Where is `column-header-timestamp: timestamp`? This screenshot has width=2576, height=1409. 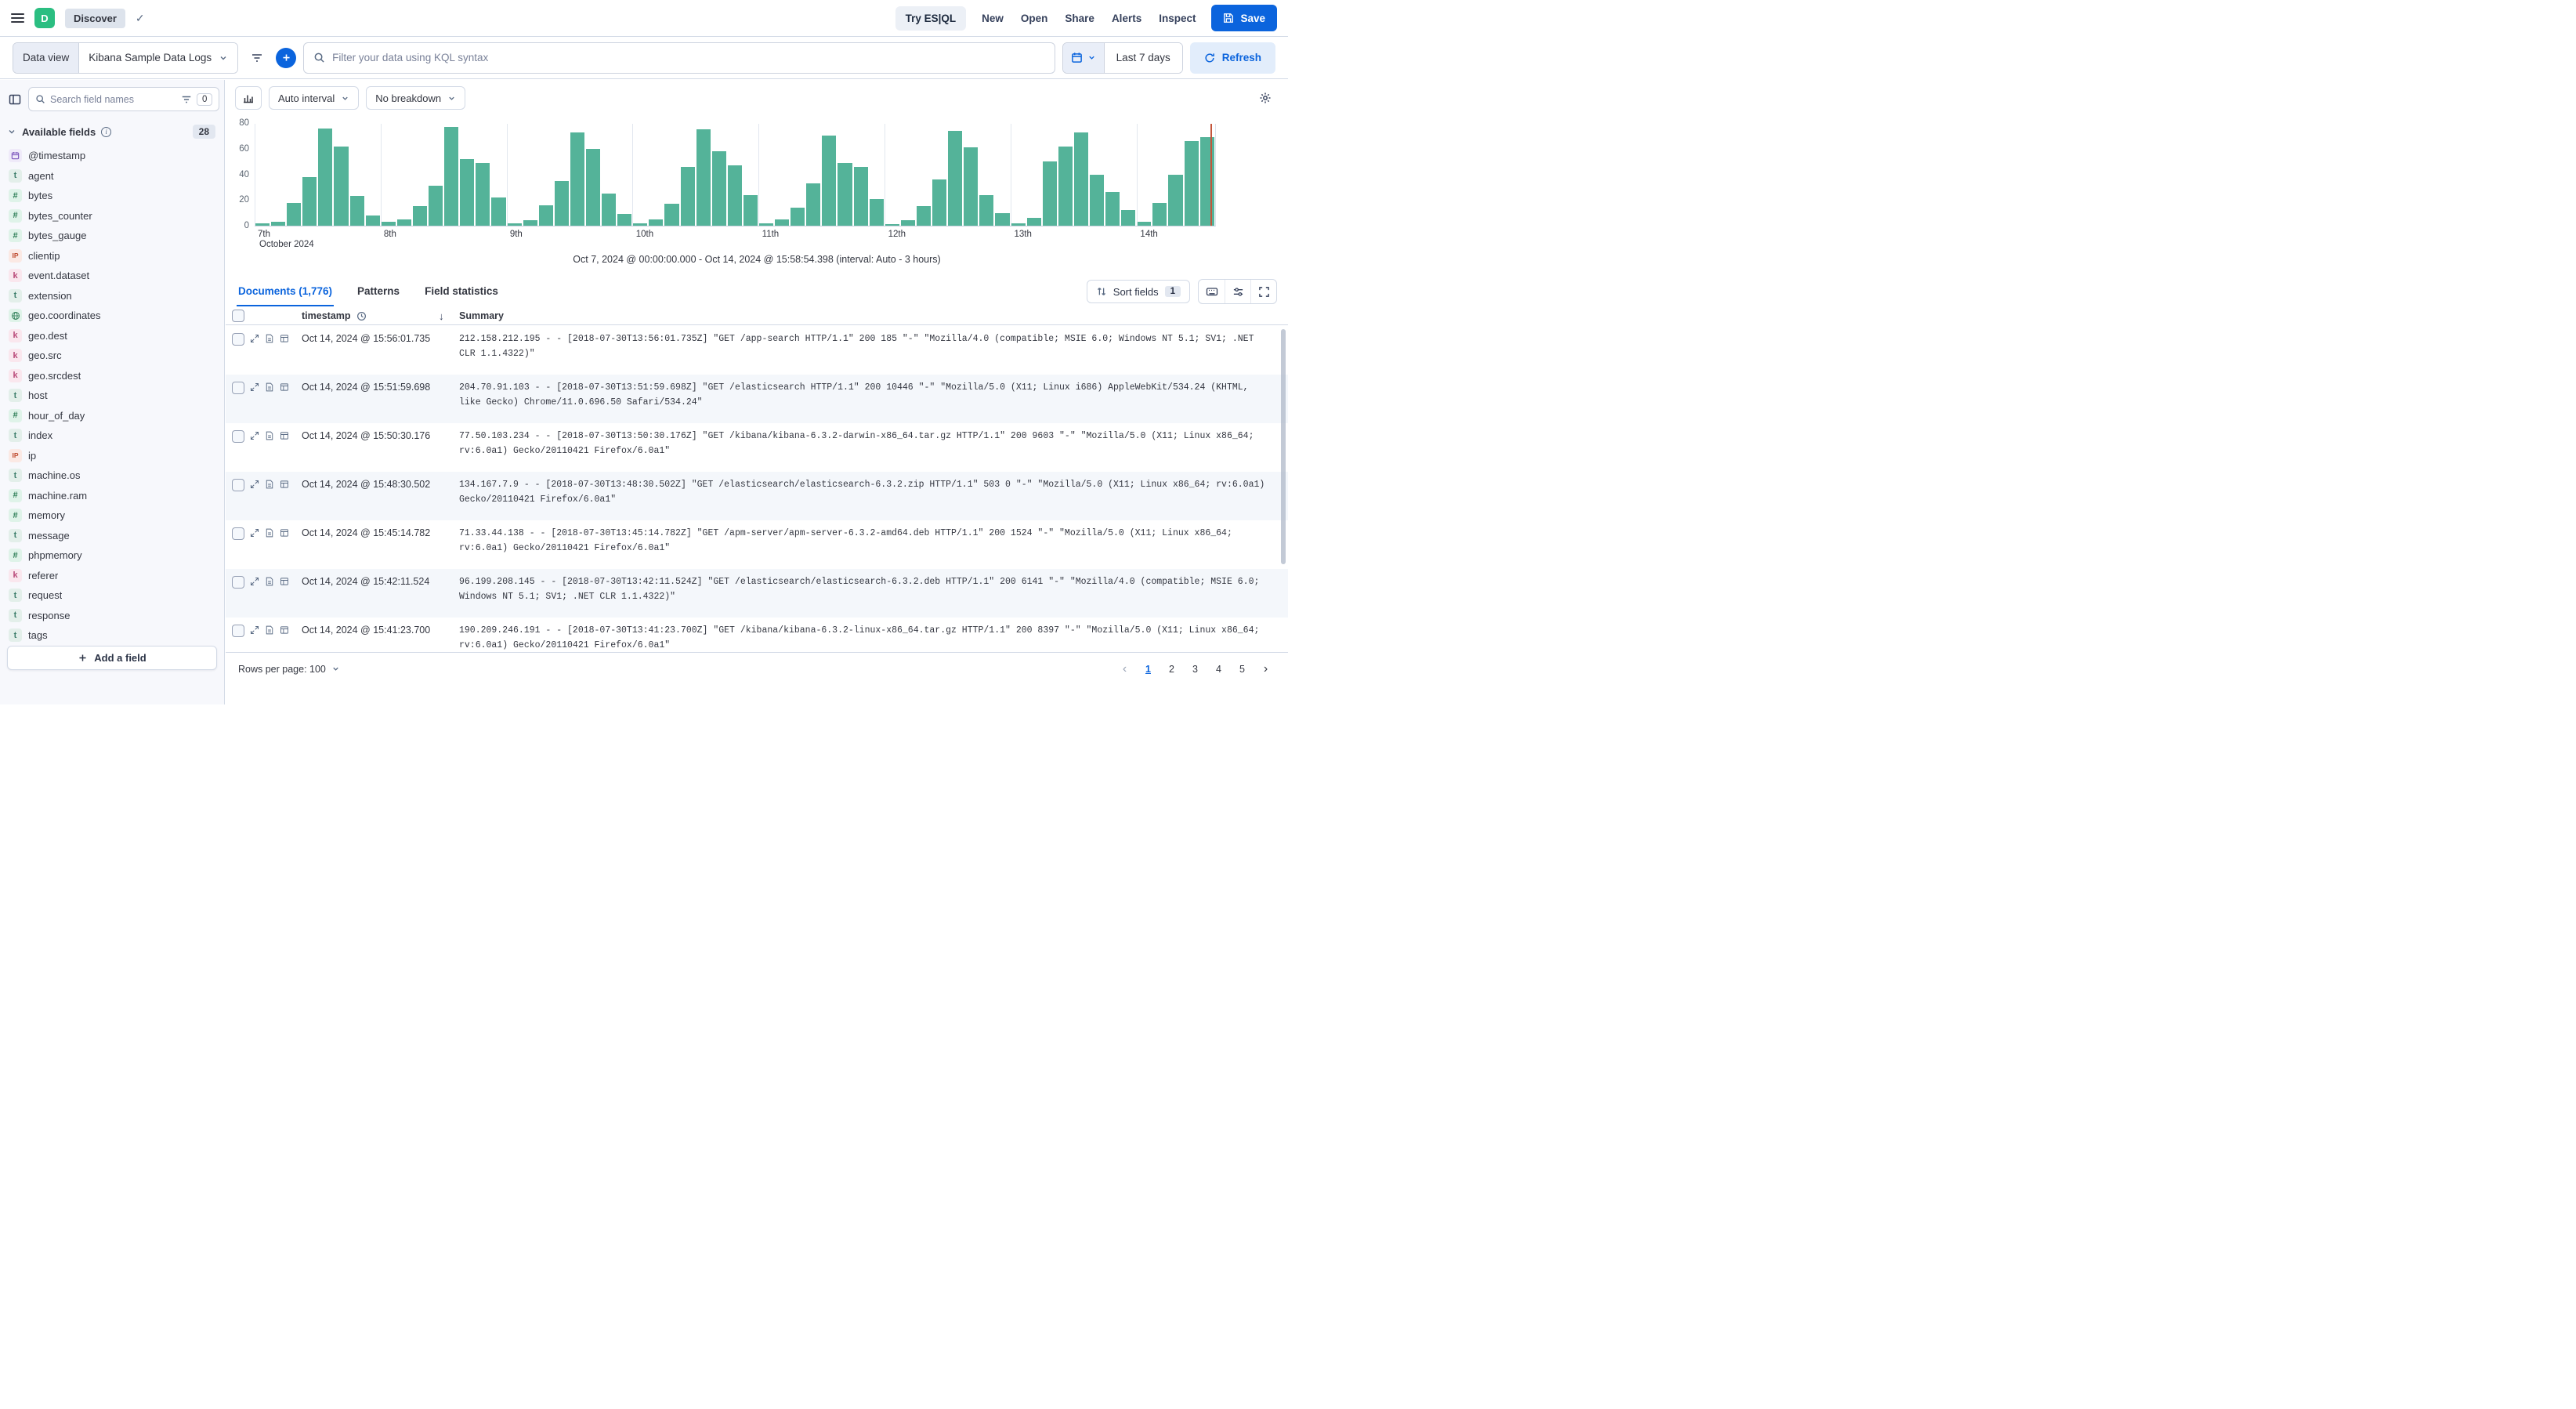 column-header-timestamp: timestamp is located at coordinates (334, 315).